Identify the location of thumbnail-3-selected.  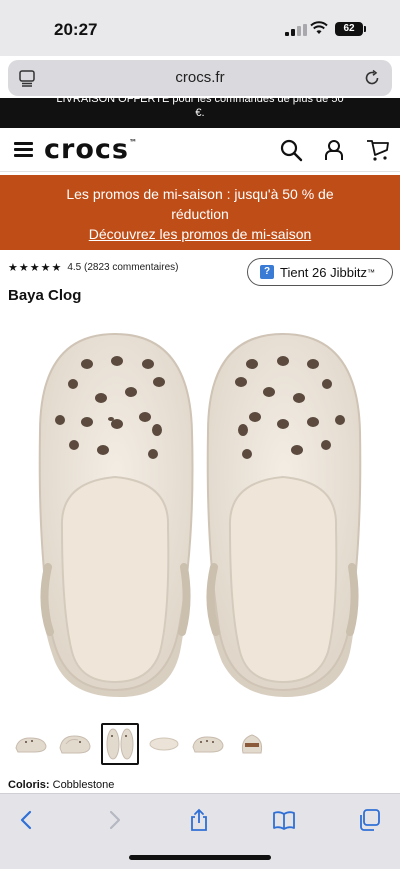
(120, 744).